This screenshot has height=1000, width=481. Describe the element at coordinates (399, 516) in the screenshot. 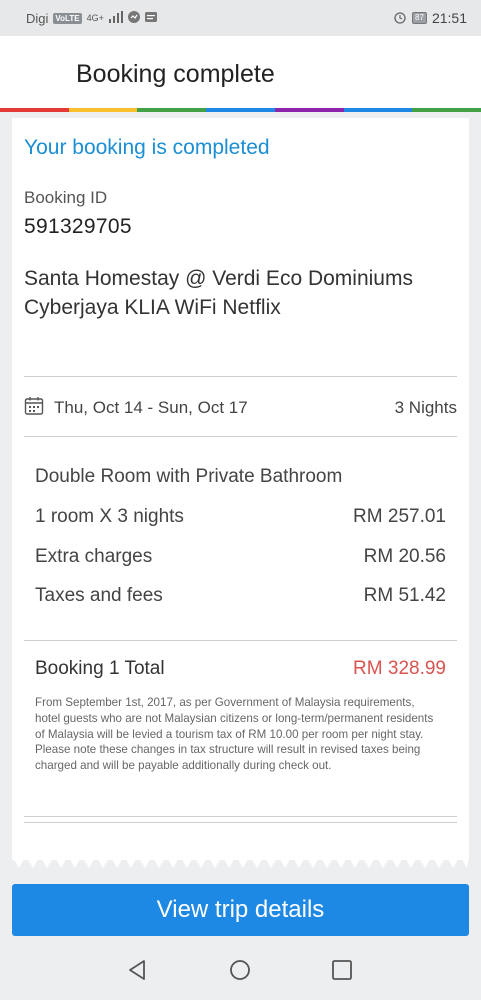

I see `line-item-value: RM 257.01` at that location.